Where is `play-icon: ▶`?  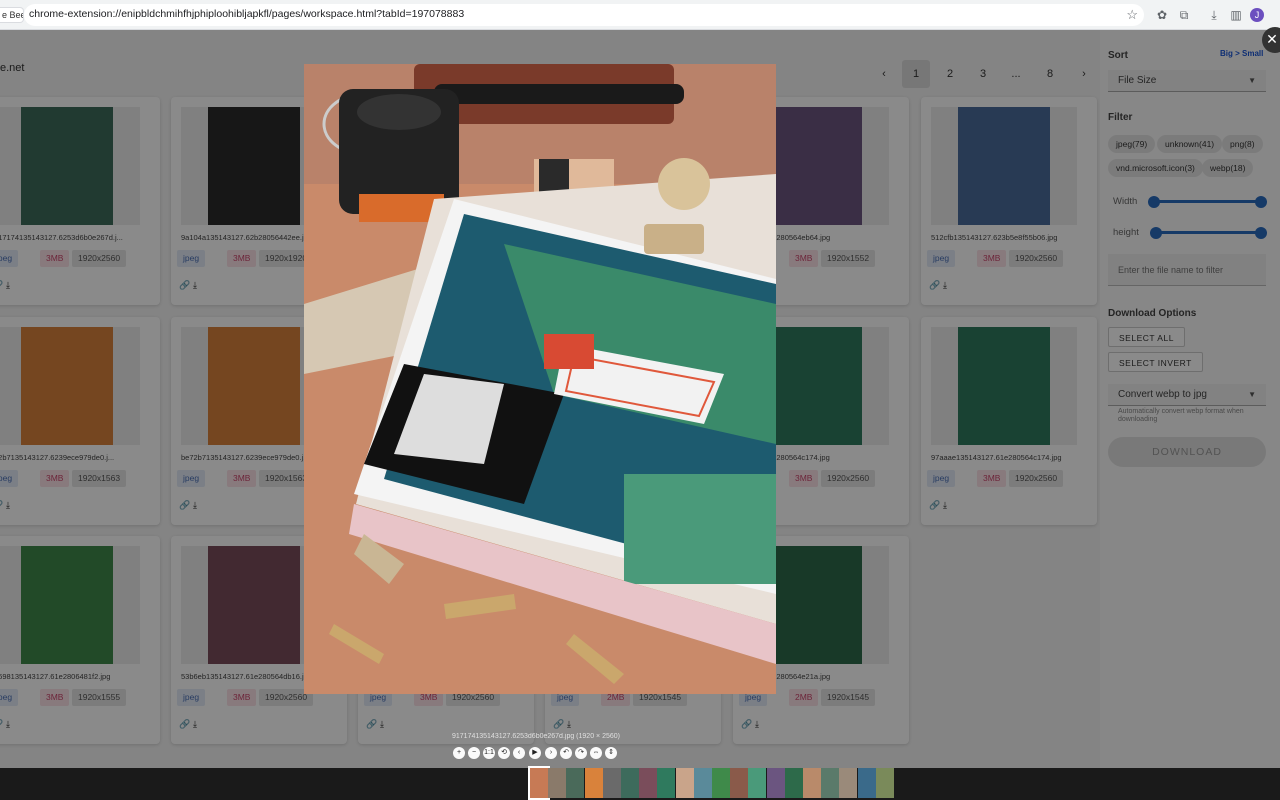
play-icon: ▶ is located at coordinates (535, 753).